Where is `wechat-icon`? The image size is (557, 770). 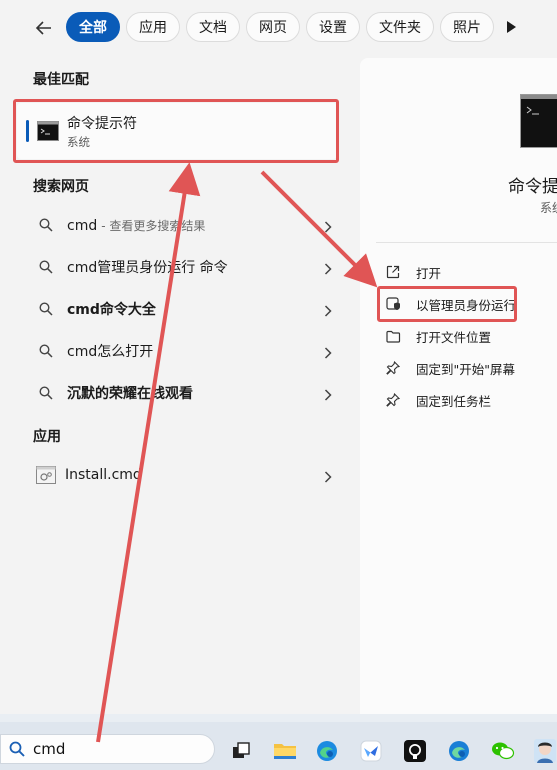 wechat-icon is located at coordinates (503, 751).